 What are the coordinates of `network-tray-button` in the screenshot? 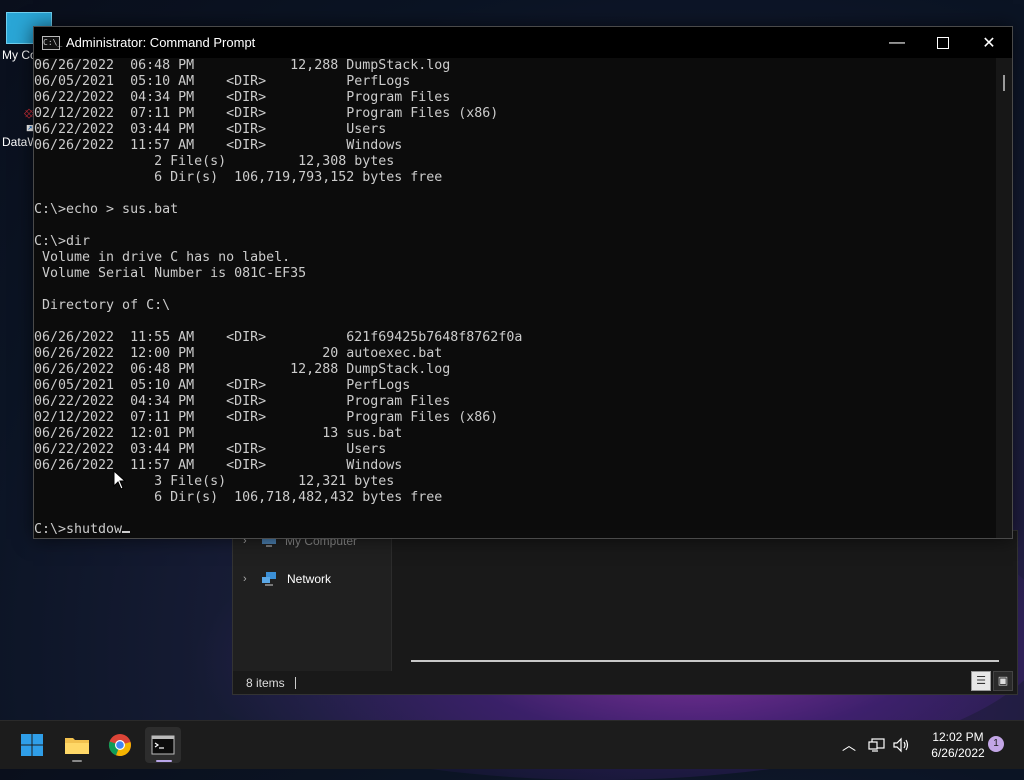 It's located at (877, 745).